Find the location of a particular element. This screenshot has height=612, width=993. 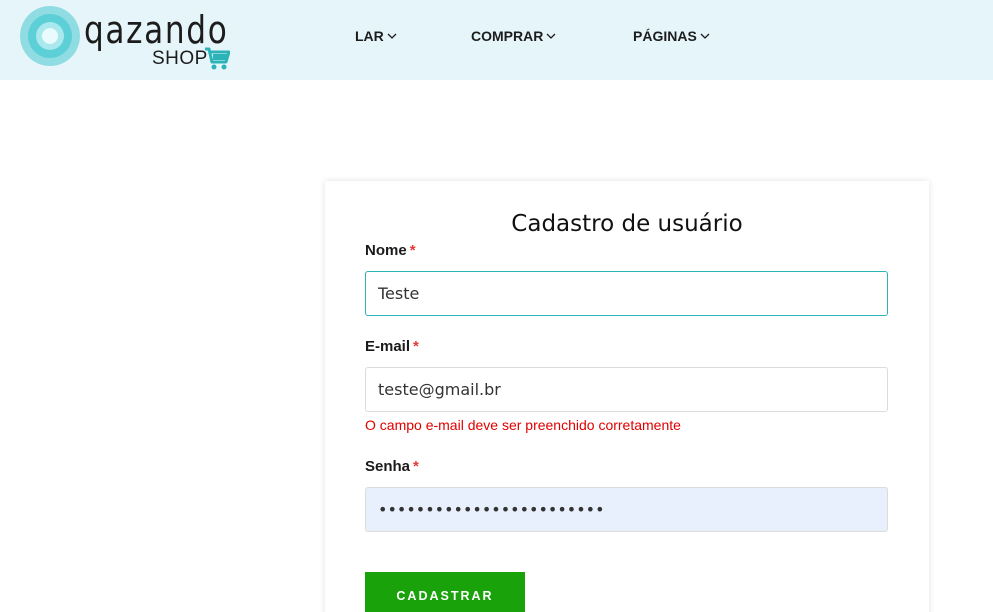

register-button: CADASTRAR is located at coordinates (445, 592).